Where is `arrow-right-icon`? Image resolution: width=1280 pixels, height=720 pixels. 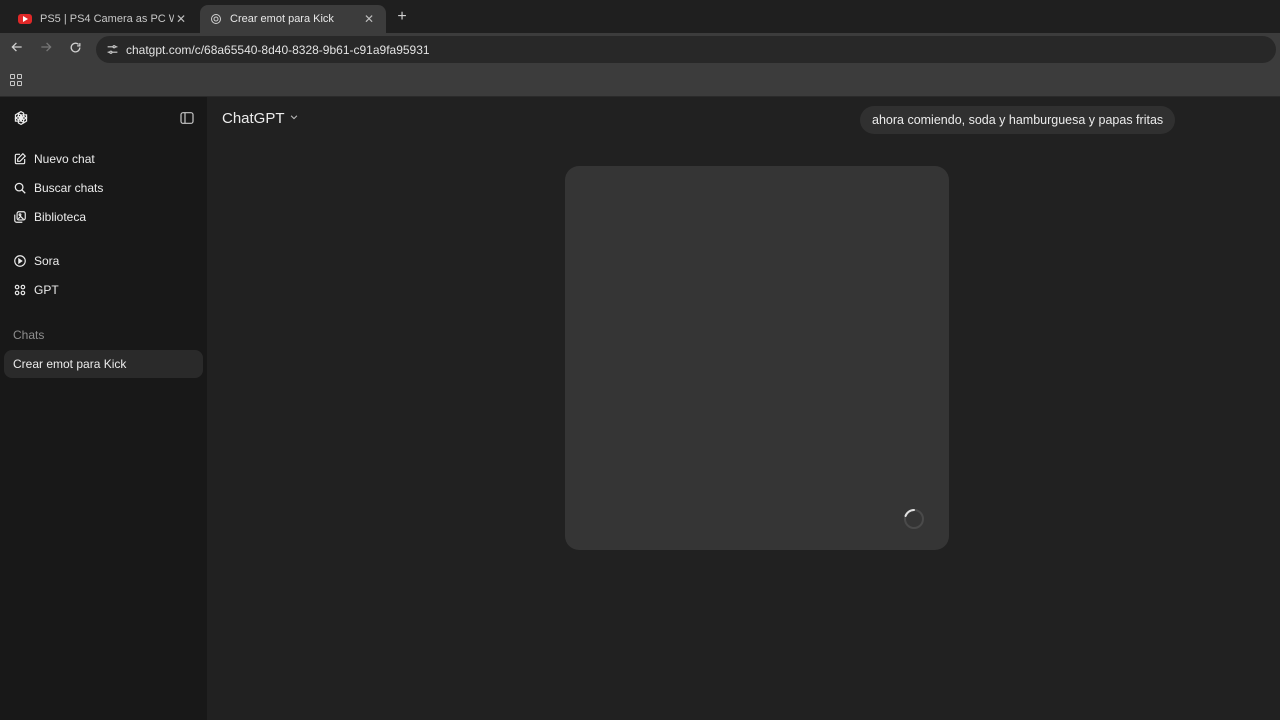
arrow-right-icon is located at coordinates (46, 47).